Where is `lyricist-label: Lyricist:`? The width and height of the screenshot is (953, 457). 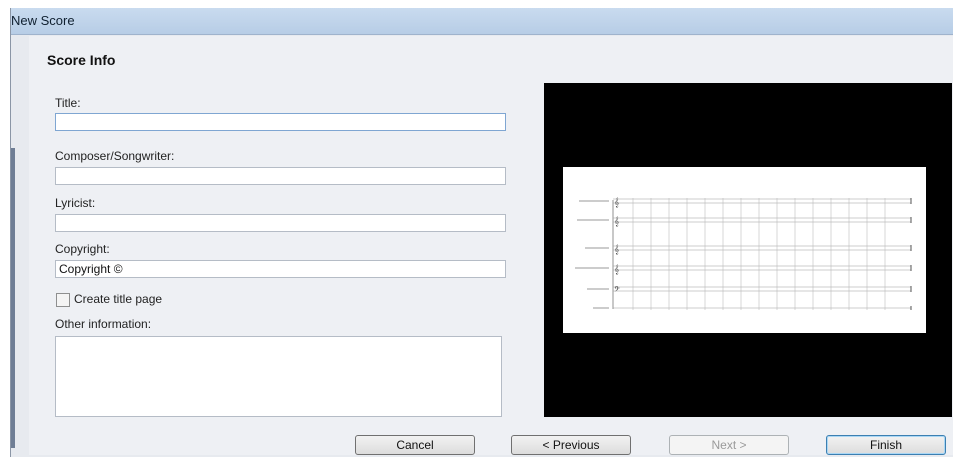 lyricist-label: Lyricist: is located at coordinates (75, 203).